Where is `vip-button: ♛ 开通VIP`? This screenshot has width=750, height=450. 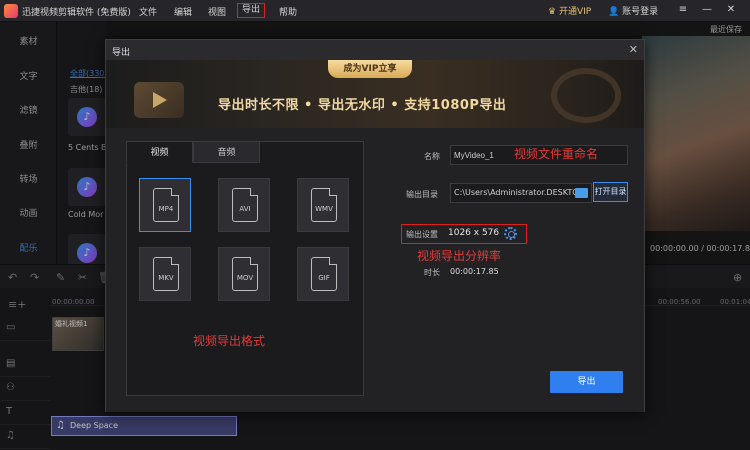 vip-button: ♛ 开通VIP is located at coordinates (569, 10).